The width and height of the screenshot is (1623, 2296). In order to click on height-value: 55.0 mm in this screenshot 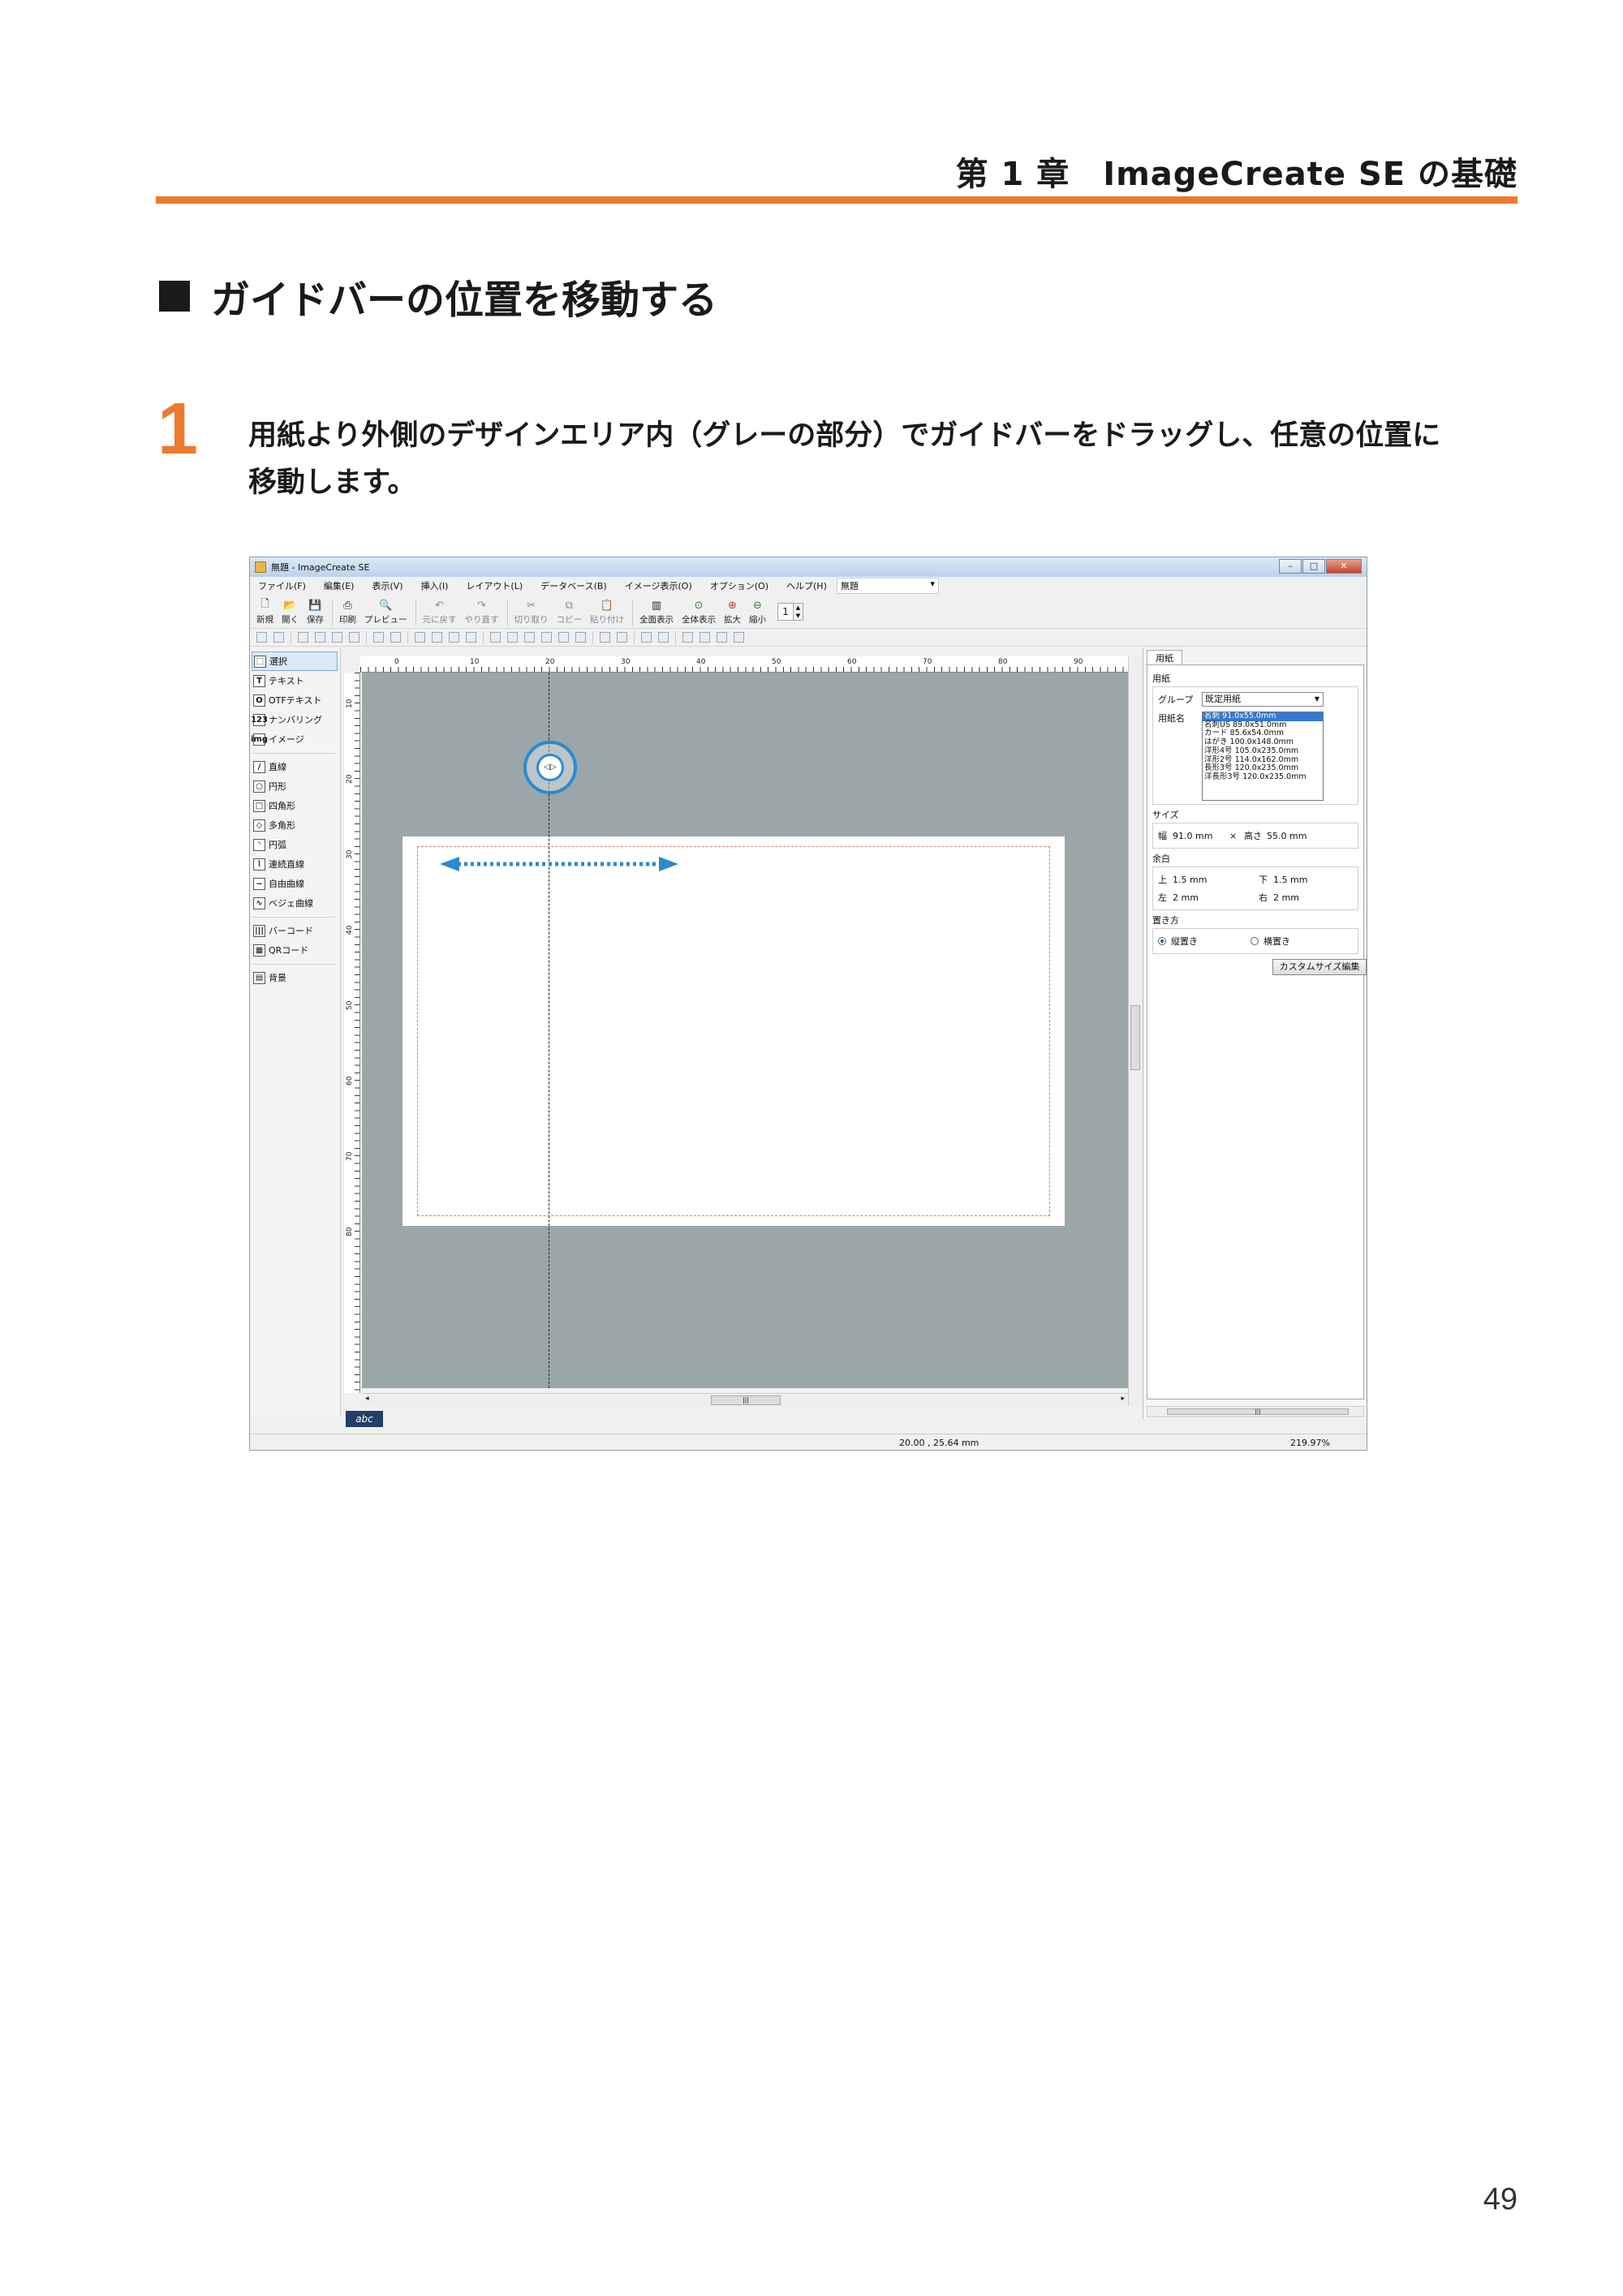, I will do `click(1287, 836)`.